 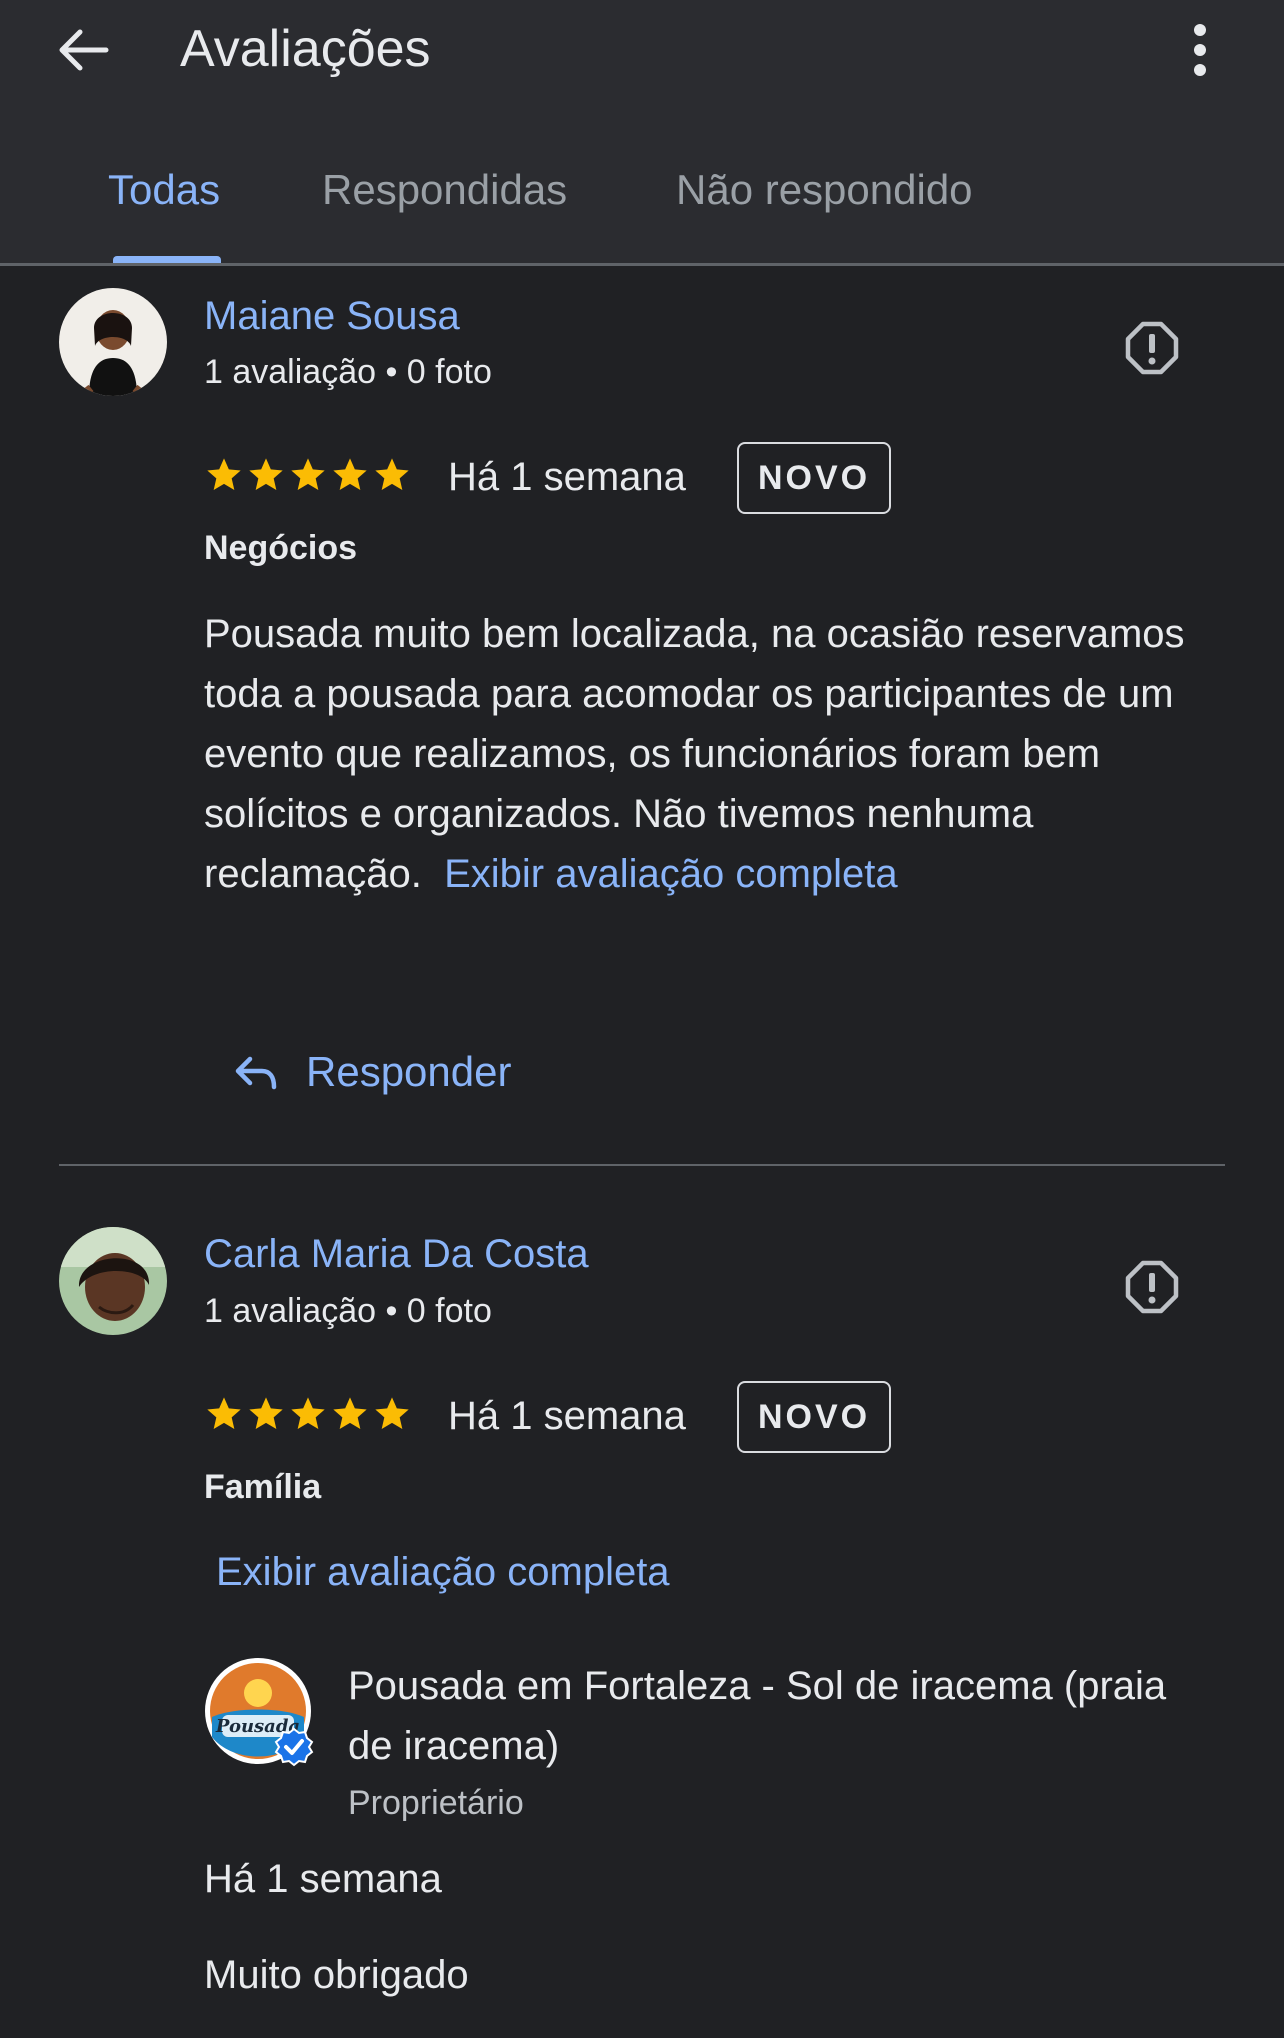 What do you see at coordinates (323, 1879) in the screenshot?
I see `owner-reply-date: Há 1 semana` at bounding box center [323, 1879].